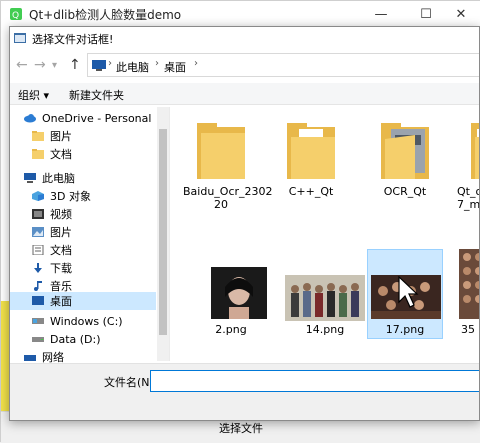 The width and height of the screenshot is (480, 443). I want to click on tree-item-label: Windows (C:), so click(86, 321).